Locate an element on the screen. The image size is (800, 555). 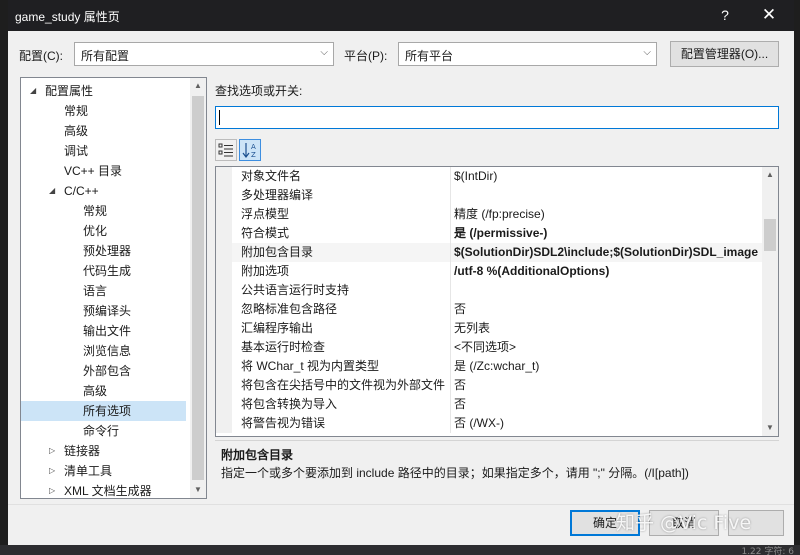
tree-item: ▷ XML 文档生成器 is located at coordinates (103, 489).